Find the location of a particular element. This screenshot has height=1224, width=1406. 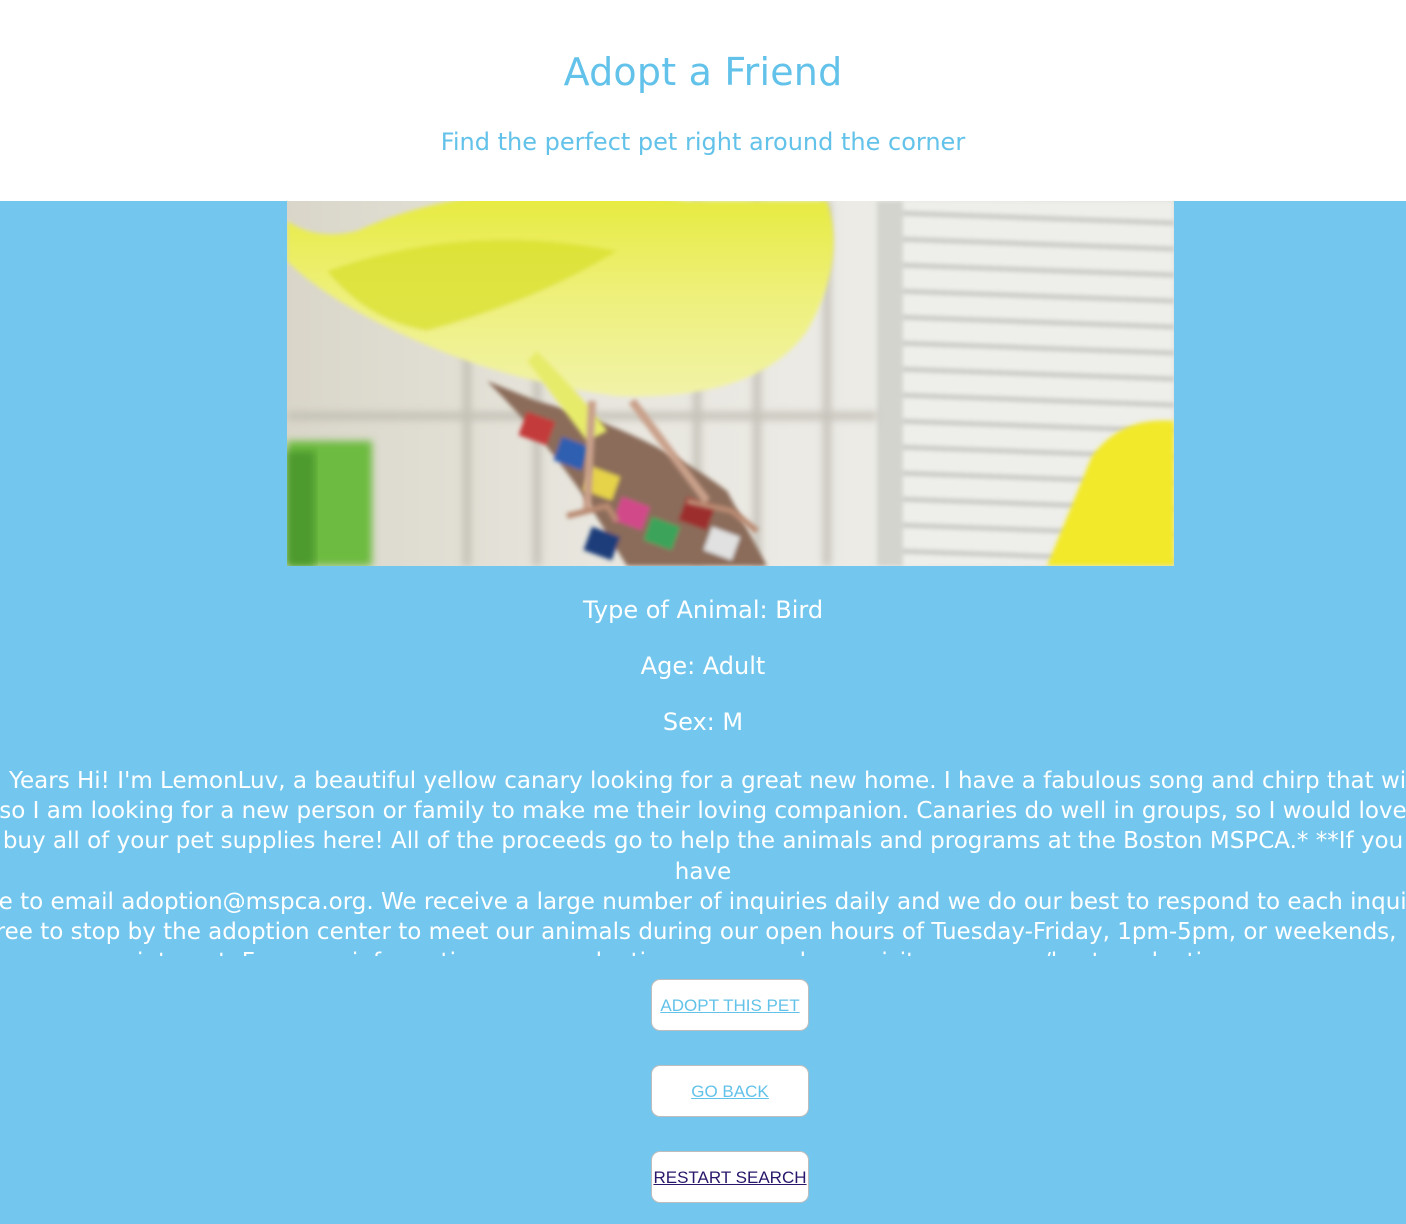

restart-search-button: RESTART SEARCH is located at coordinates (730, 1177).